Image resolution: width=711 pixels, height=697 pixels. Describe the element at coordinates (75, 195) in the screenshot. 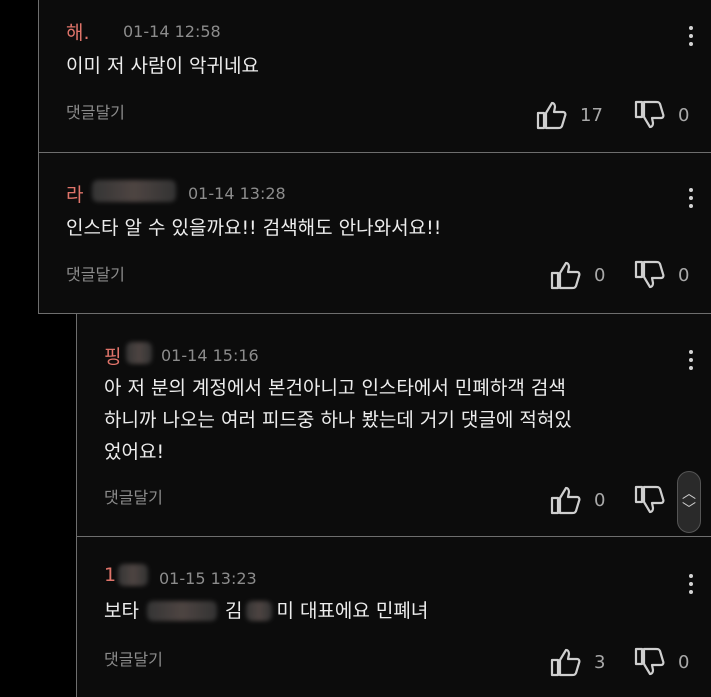

I see `comment-author: 라` at that location.